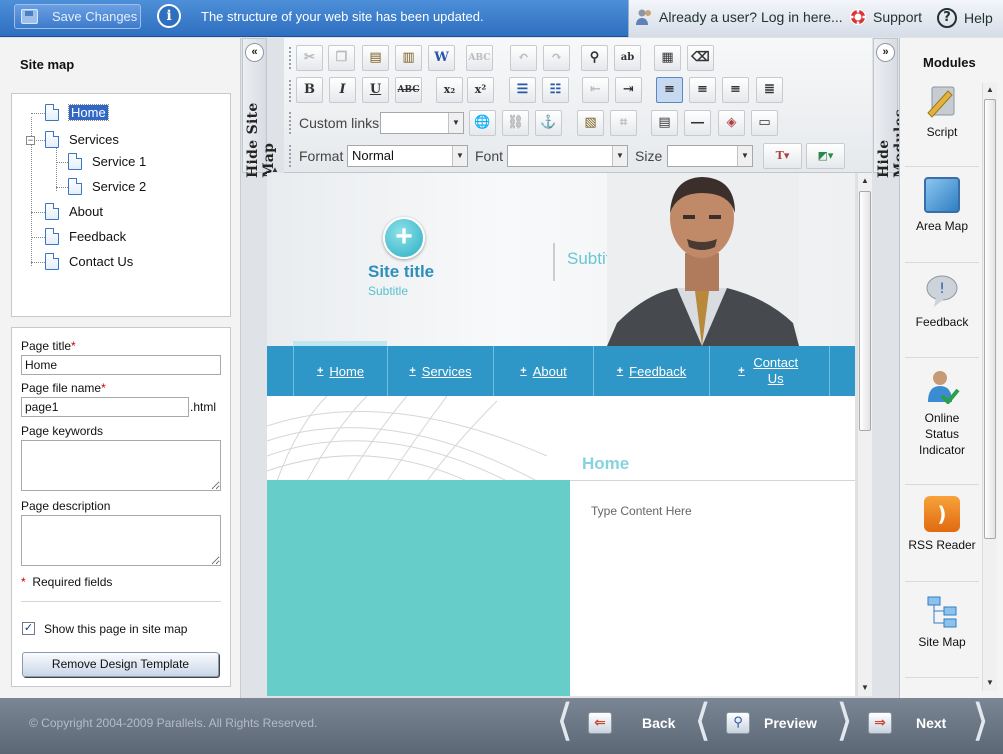  What do you see at coordinates (590, 123) in the screenshot?
I see `insert-image-icon: ▧` at bounding box center [590, 123].